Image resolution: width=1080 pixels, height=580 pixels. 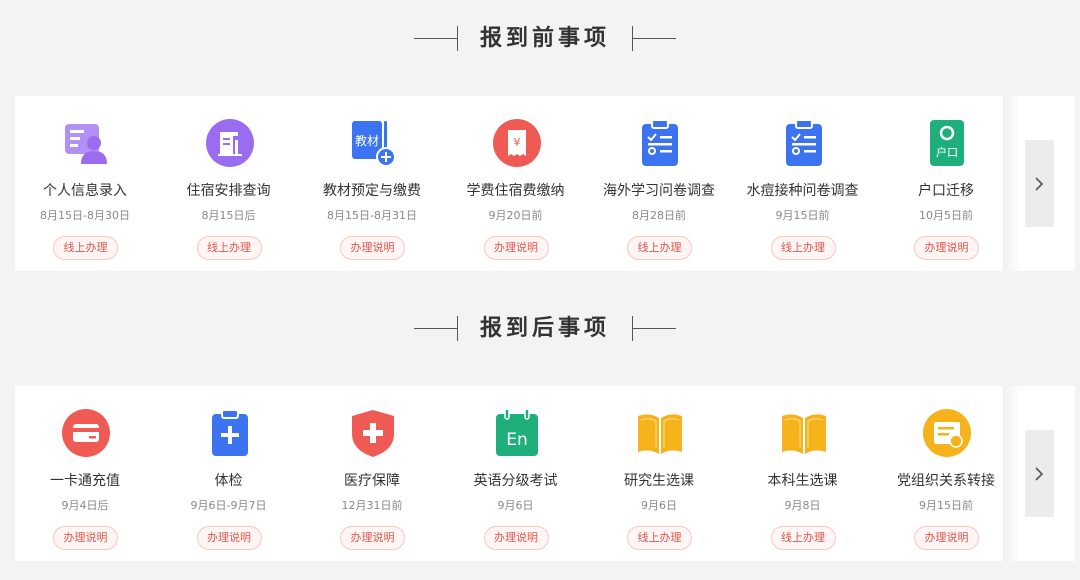 What do you see at coordinates (230, 143) in the screenshot?
I see `dorm-document-icon` at bounding box center [230, 143].